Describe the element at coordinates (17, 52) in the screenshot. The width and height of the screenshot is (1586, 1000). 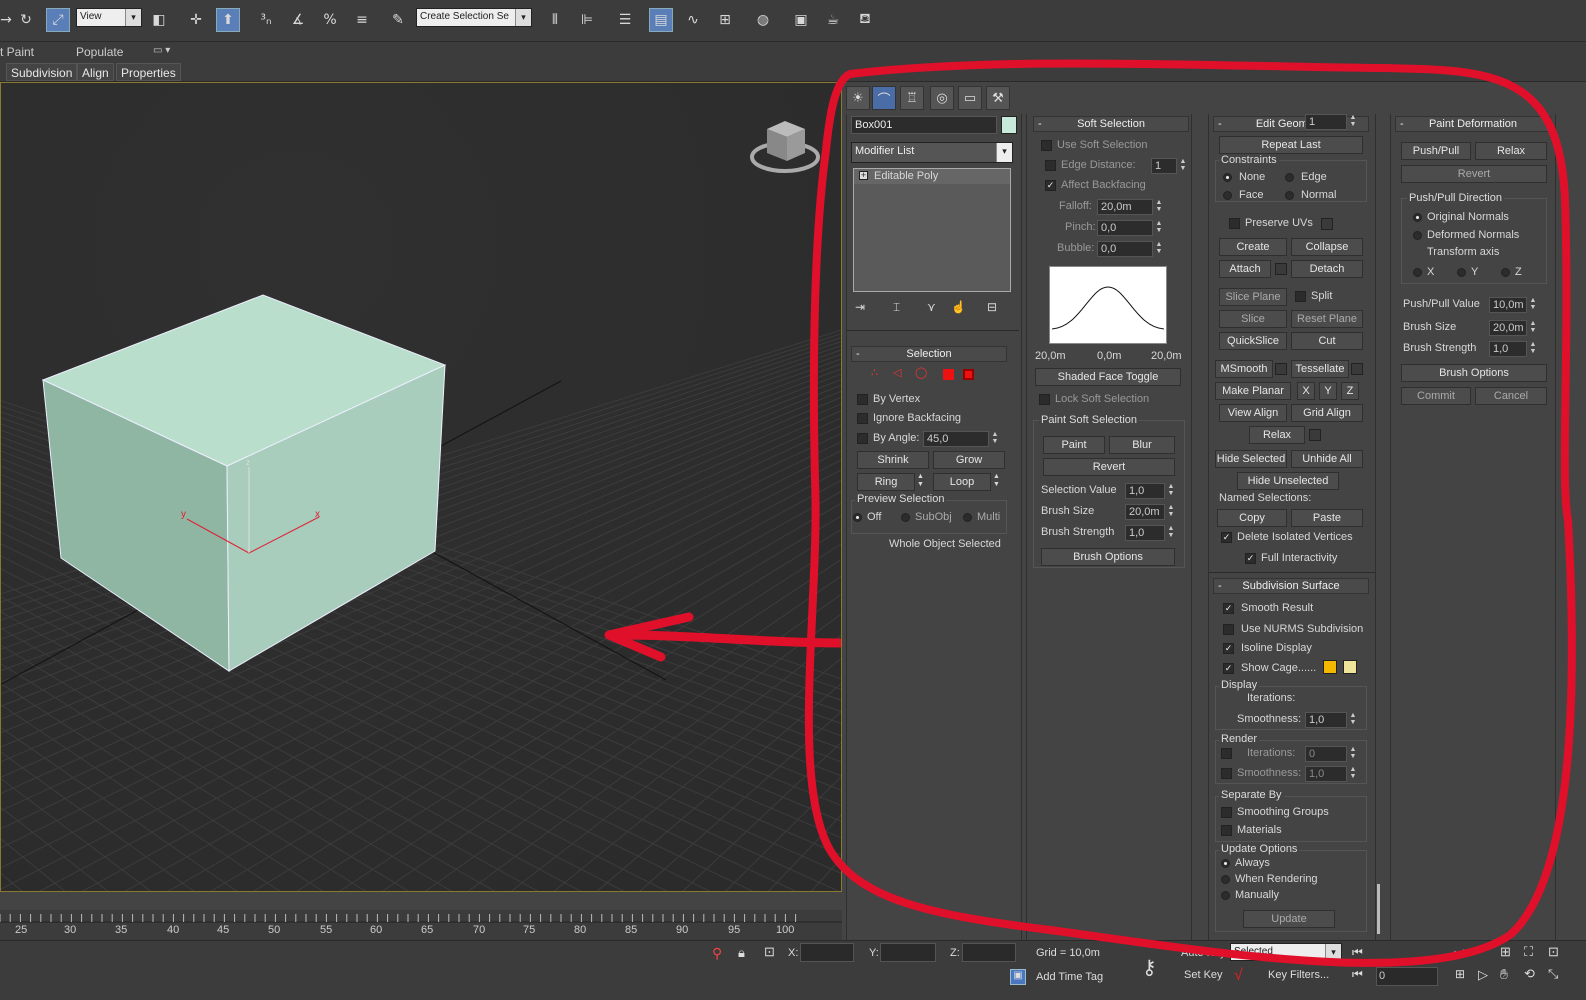
I see `tab-object-paint: t Paint` at that location.